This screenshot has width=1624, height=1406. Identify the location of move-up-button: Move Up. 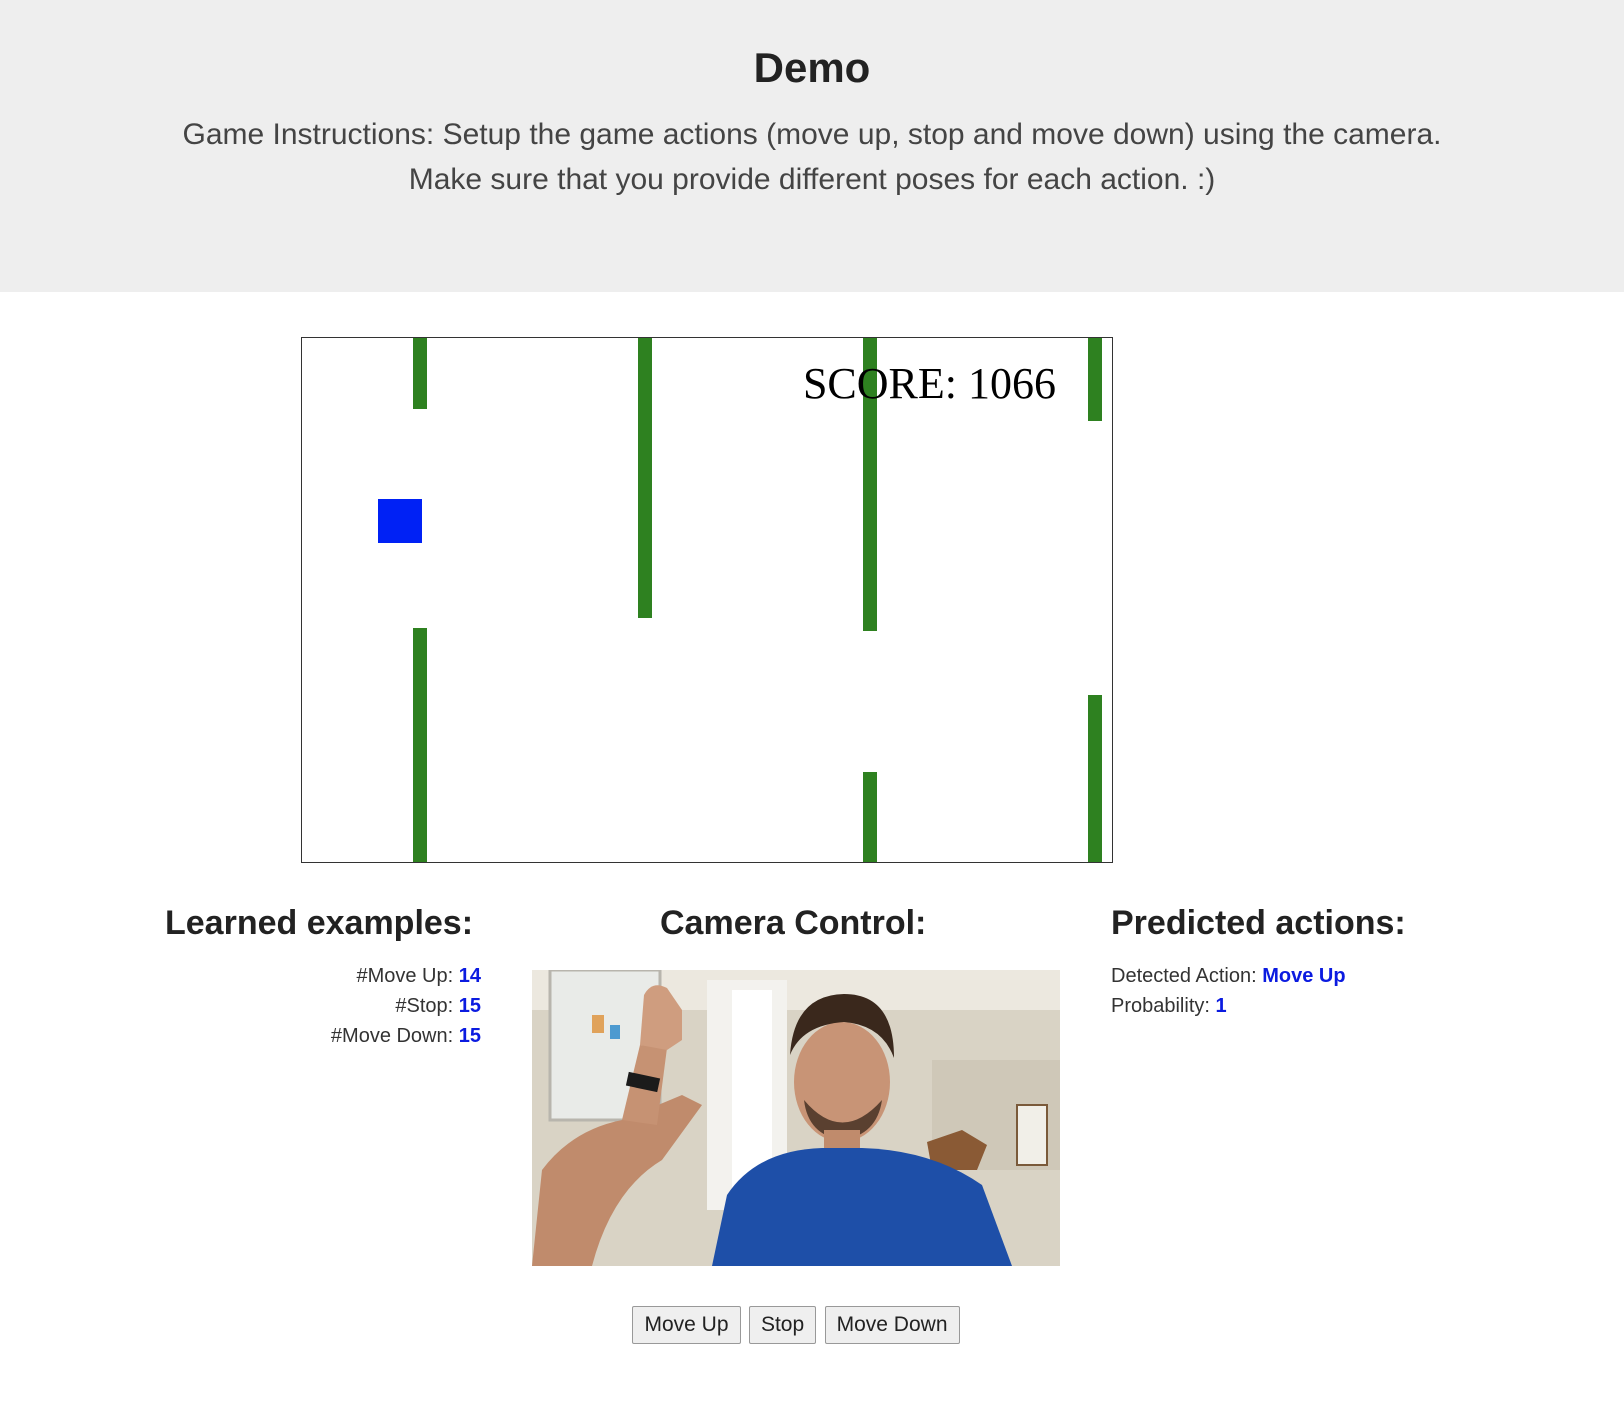
(686, 1325).